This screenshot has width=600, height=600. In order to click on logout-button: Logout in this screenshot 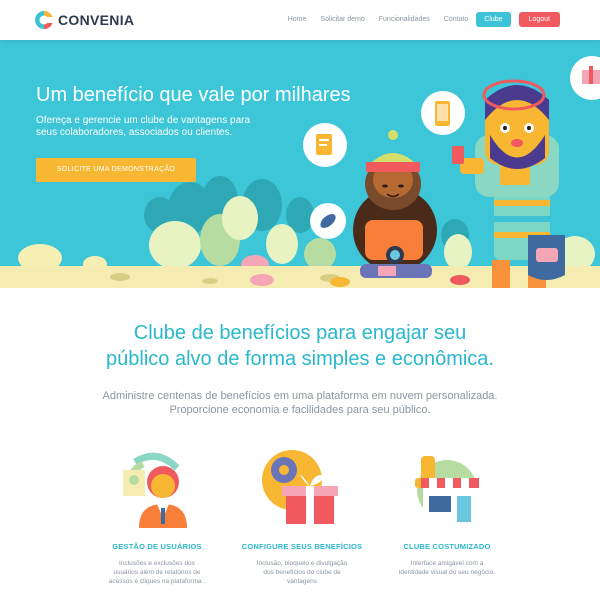, I will do `click(539, 19)`.